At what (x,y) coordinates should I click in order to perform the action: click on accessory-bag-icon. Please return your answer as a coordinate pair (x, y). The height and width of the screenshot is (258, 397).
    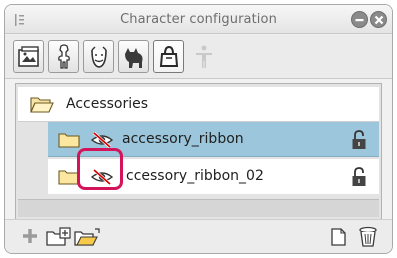
    Looking at the image, I should click on (169, 56).